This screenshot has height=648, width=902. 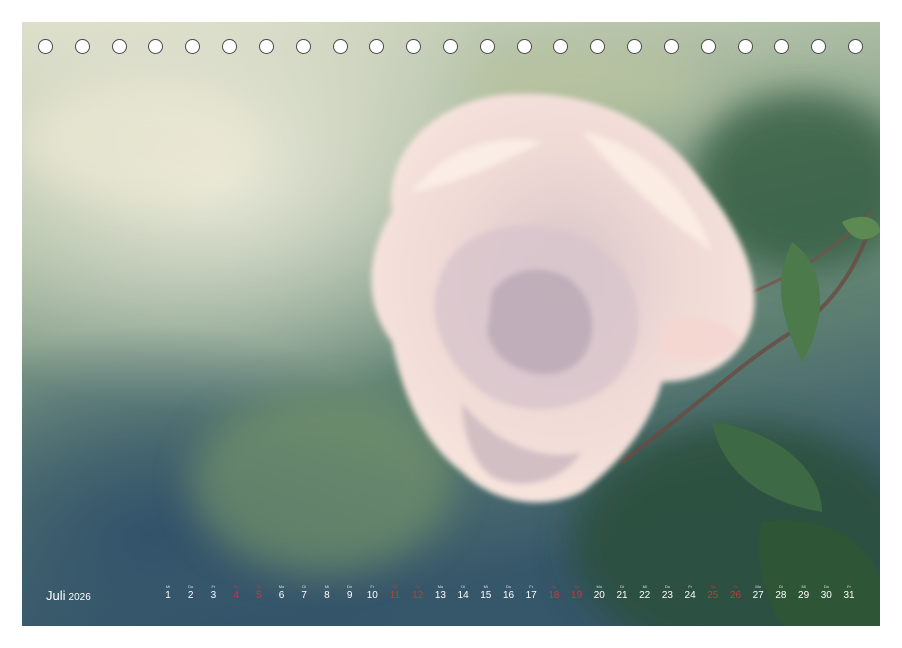 I want to click on day-number: 8, so click(x=327, y=595).